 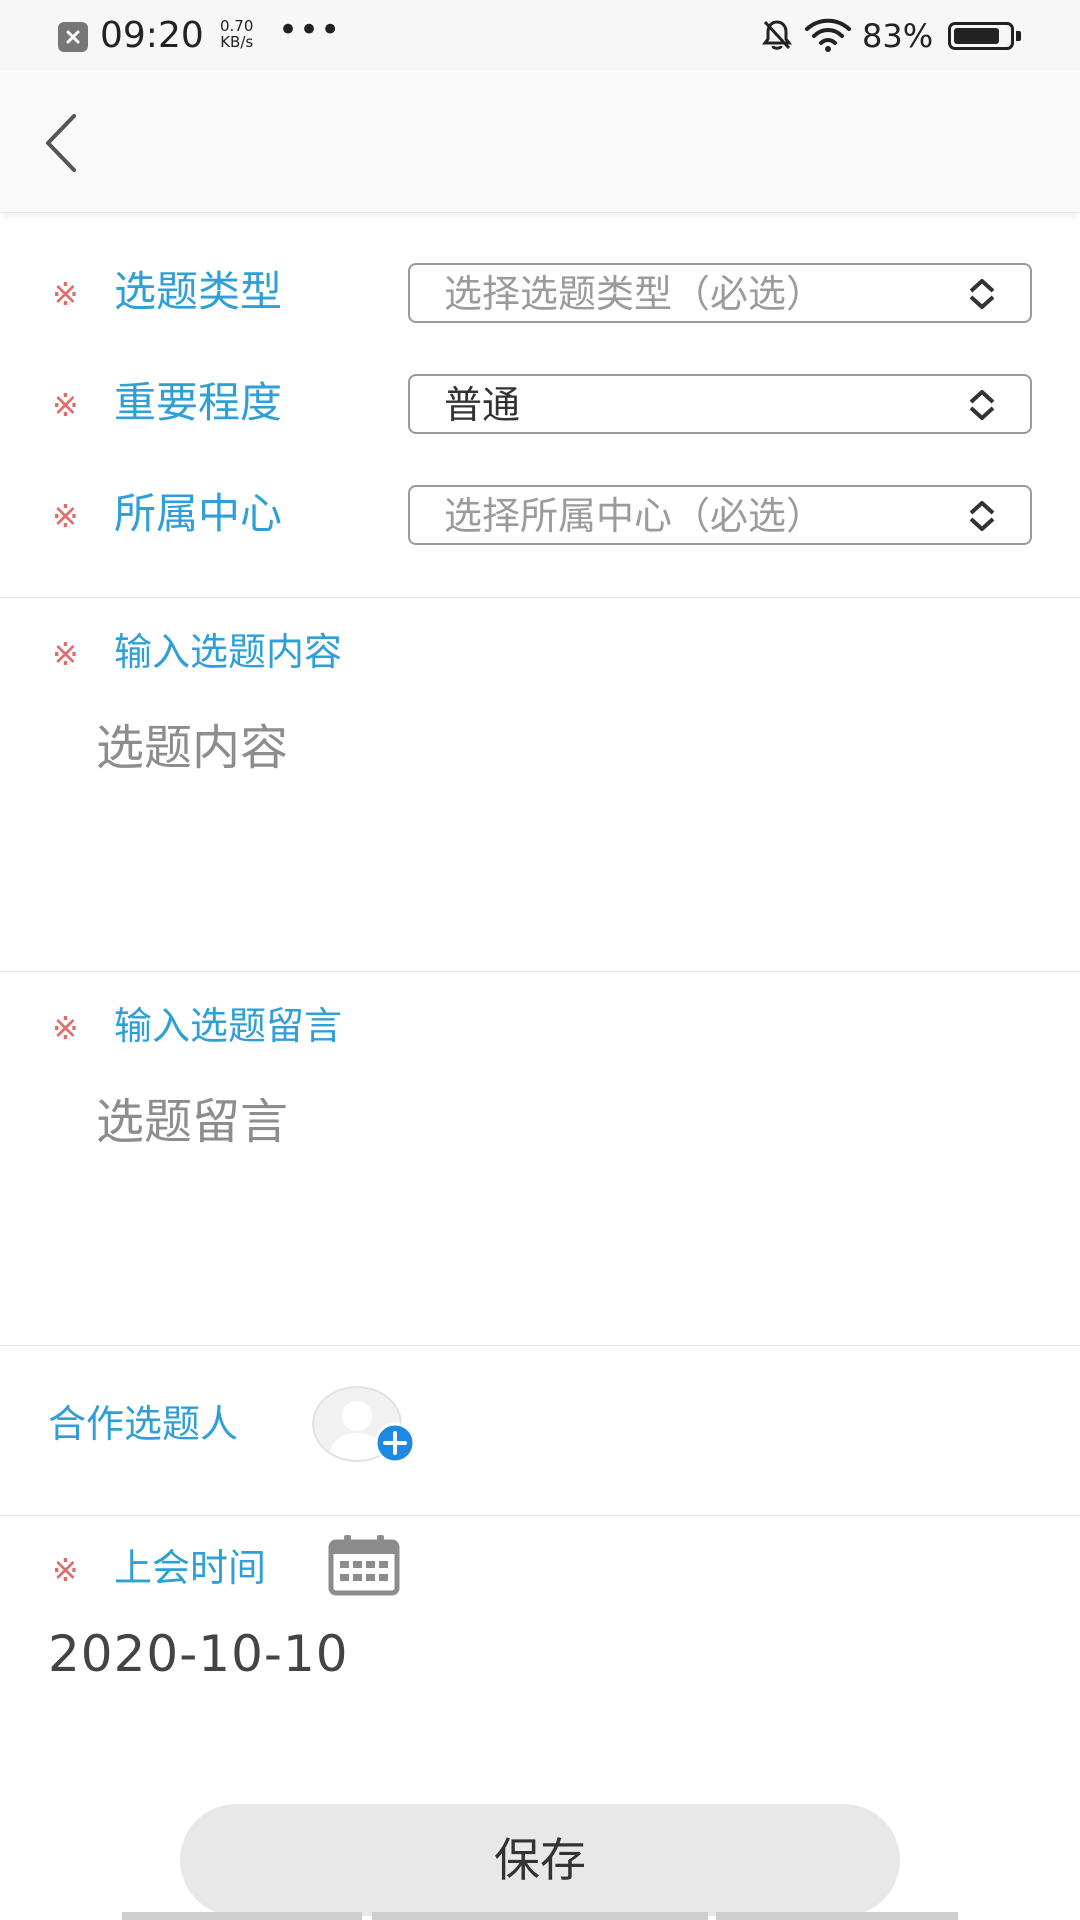 I want to click on center-select: 选择所属中心（必选）, so click(x=720, y=515).